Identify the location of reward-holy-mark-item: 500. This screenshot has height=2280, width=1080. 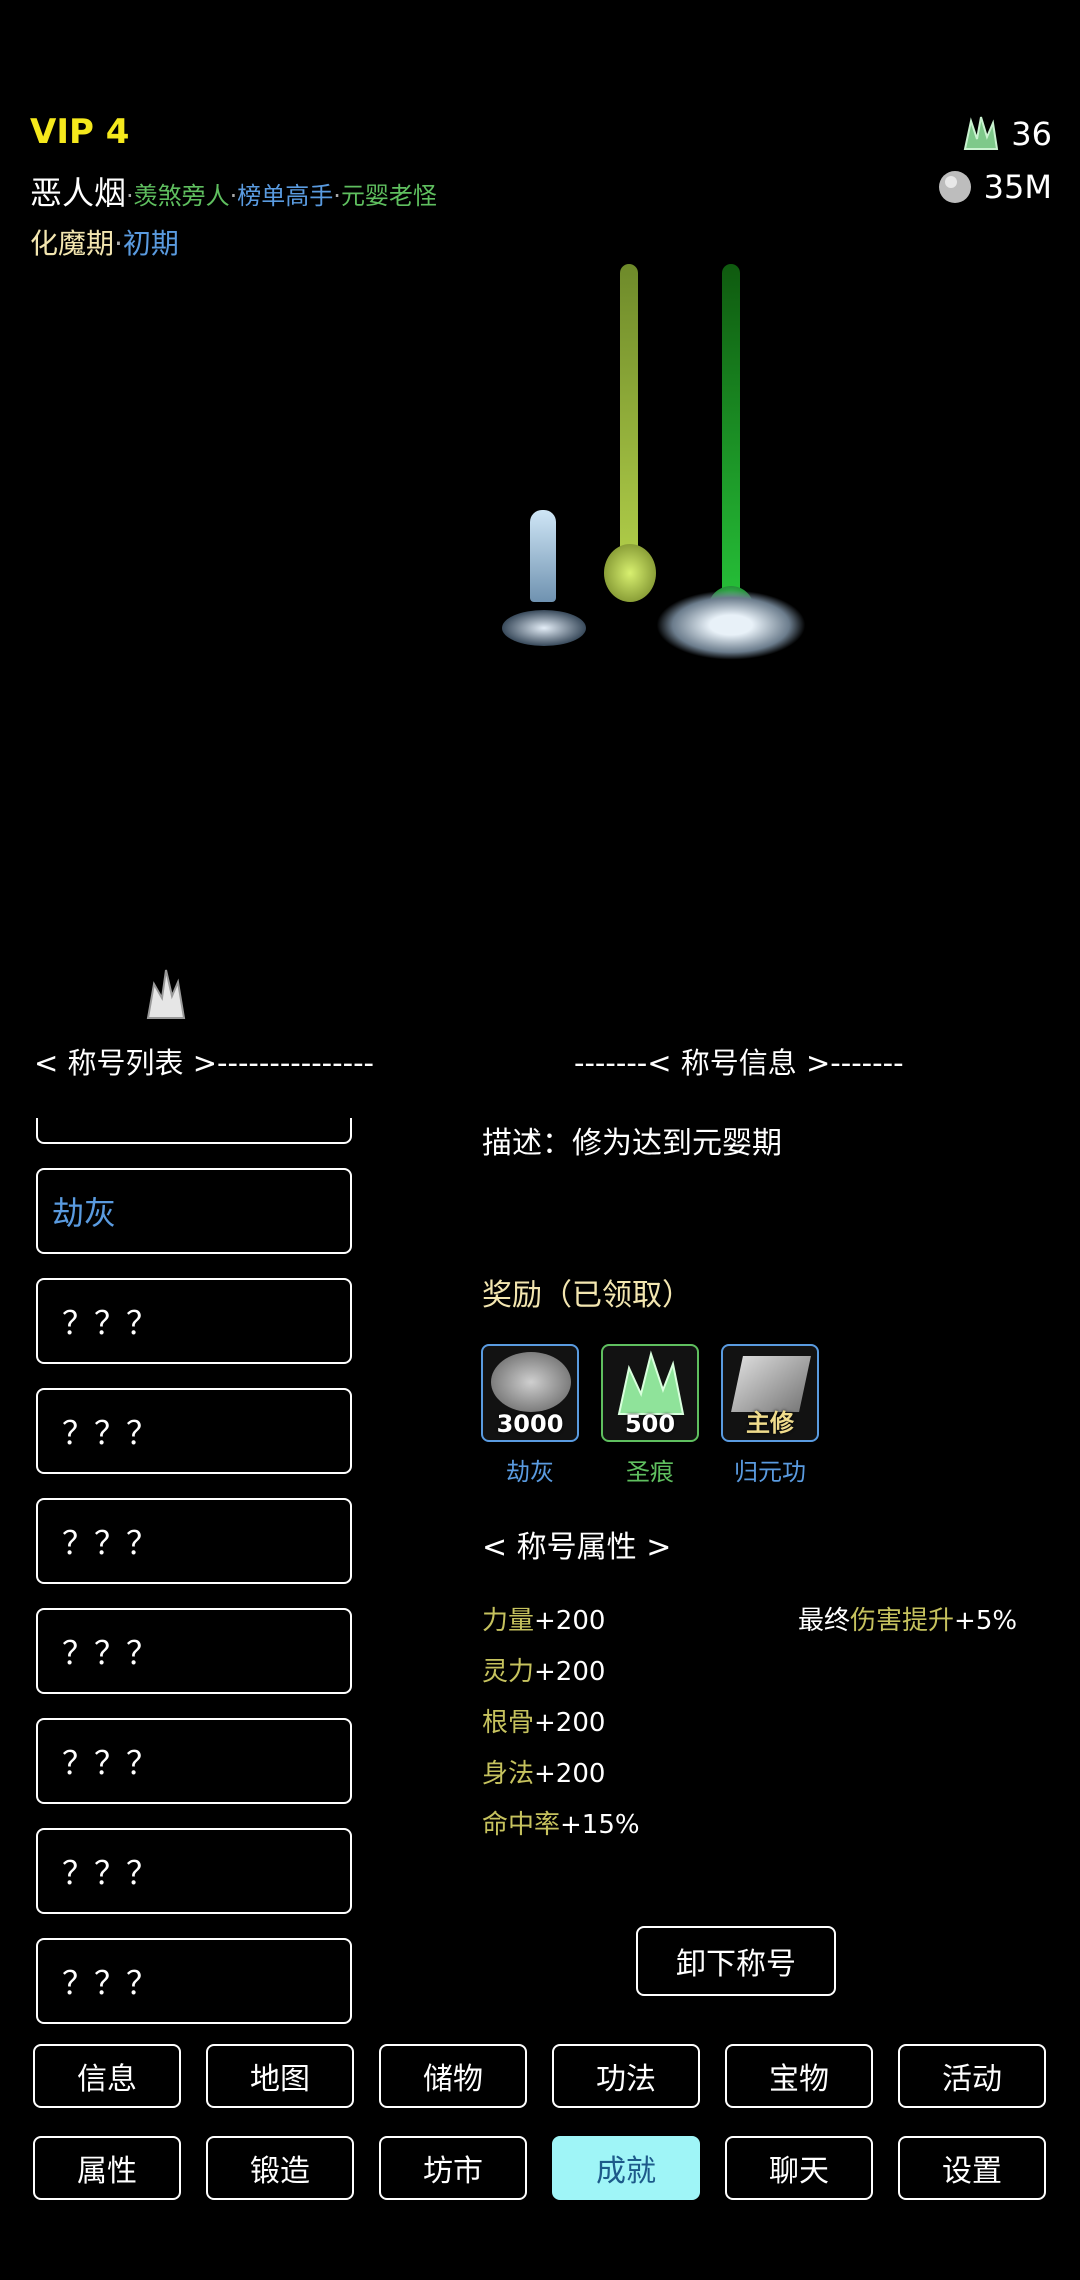
(650, 1393).